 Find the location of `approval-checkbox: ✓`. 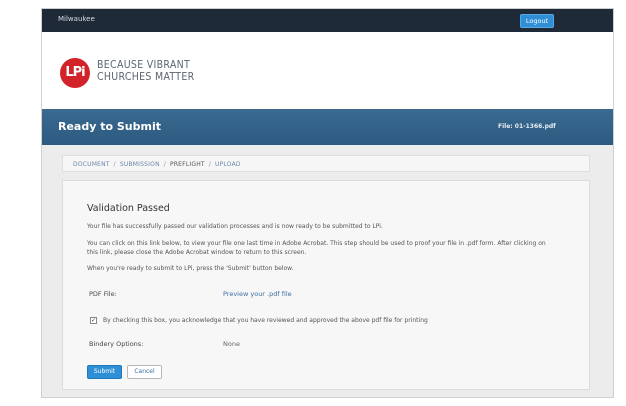

approval-checkbox: ✓ is located at coordinates (93, 320).